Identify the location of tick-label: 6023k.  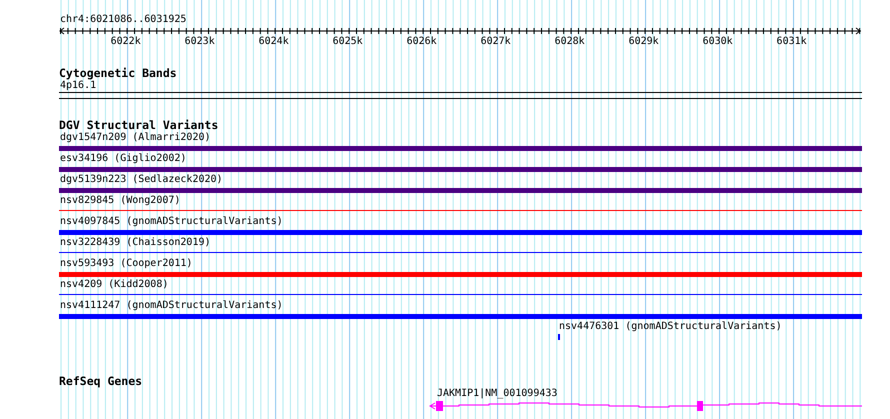
(199, 42).